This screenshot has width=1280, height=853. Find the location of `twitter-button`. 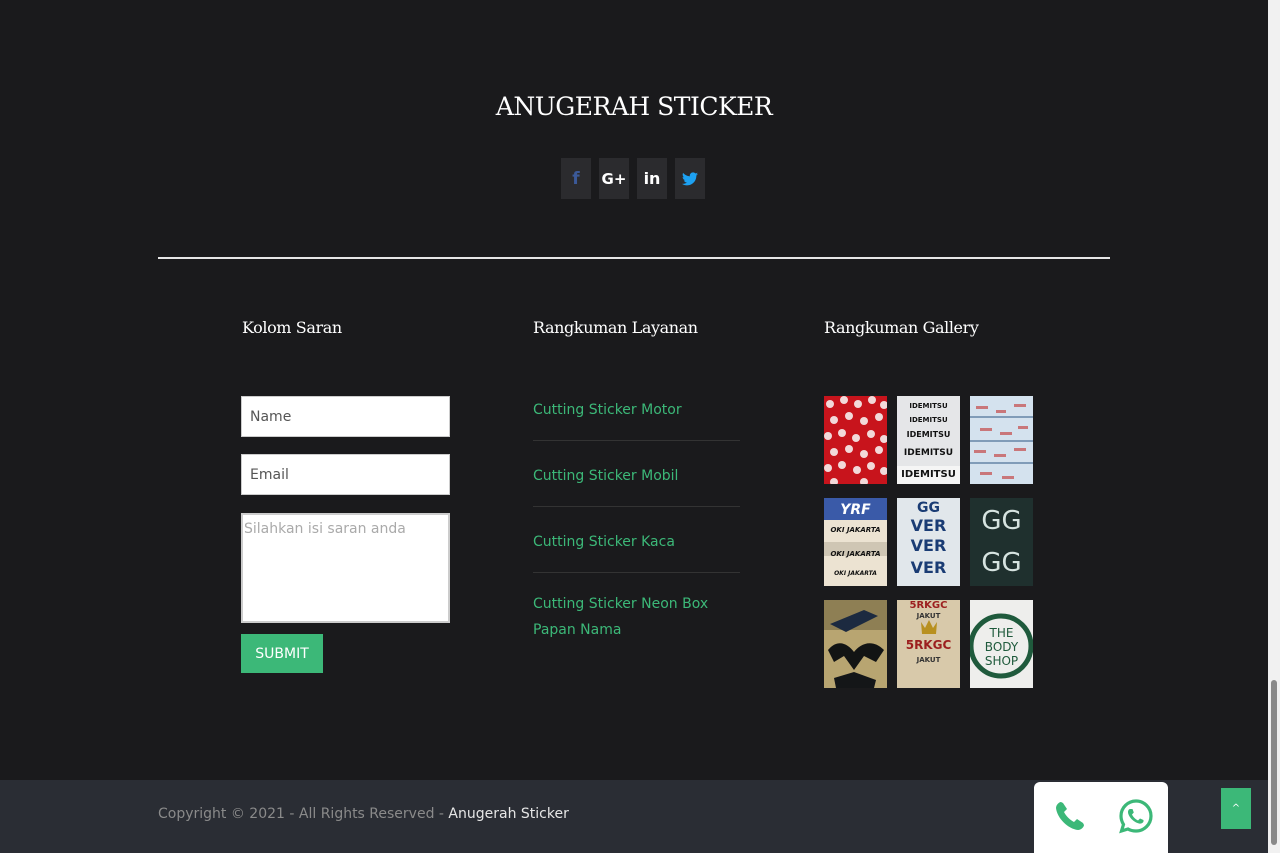

twitter-button is located at coordinates (690, 178).